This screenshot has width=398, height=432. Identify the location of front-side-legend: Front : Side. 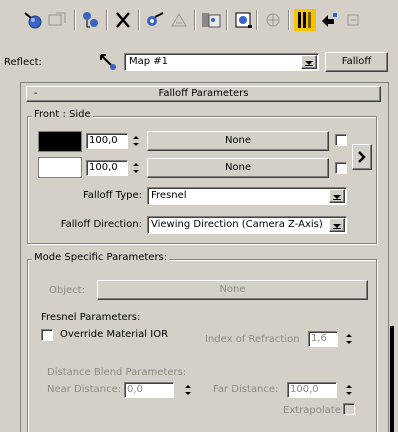
(62, 114).